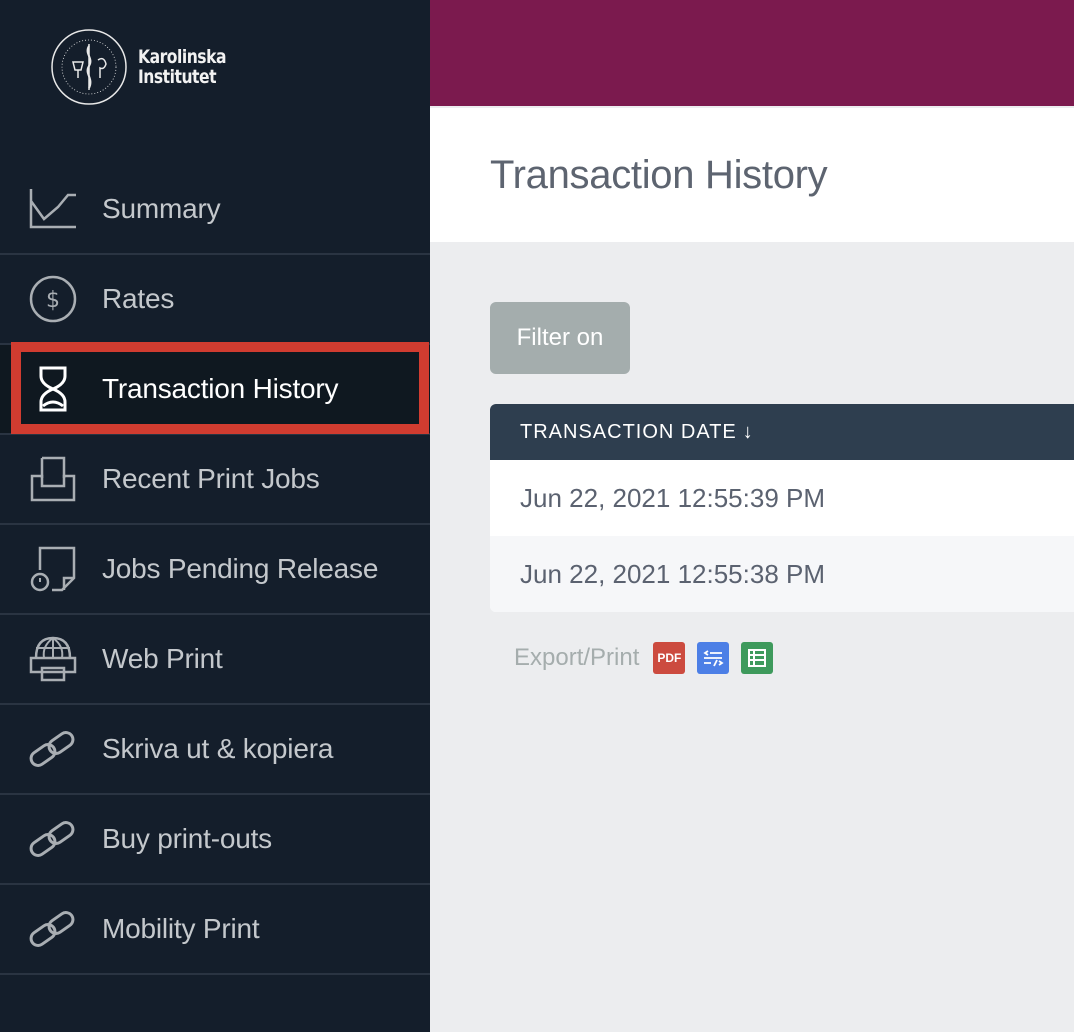  Describe the element at coordinates (182, 57) in the screenshot. I see `brand-name-line1: Karolinska` at that location.